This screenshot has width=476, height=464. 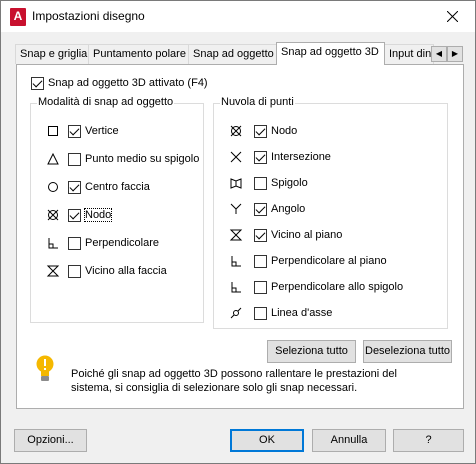 I want to click on snap-perpendicular-row: Perpendicolare, so click(x=113, y=243).